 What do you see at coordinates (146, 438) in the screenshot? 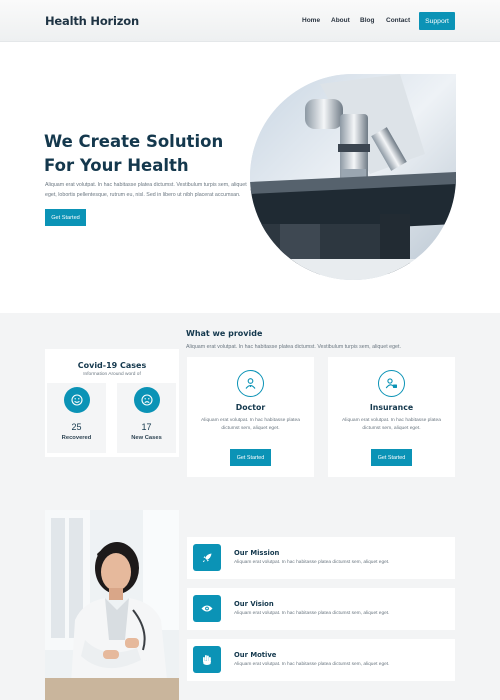
I see `stat-label: New Cases` at bounding box center [146, 438].